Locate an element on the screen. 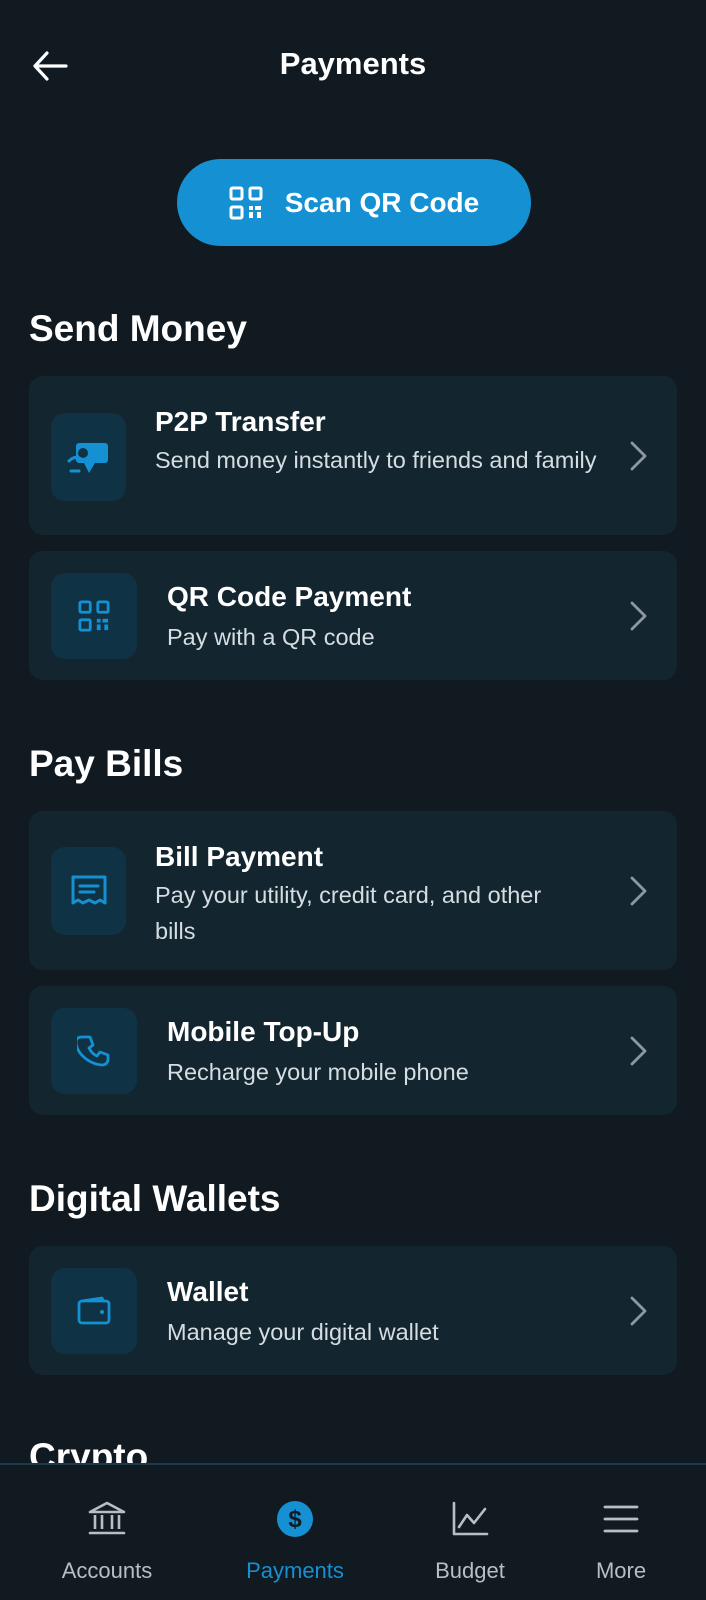 The width and height of the screenshot is (706, 1600). nav-label-payments: Payments is located at coordinates (295, 1570).